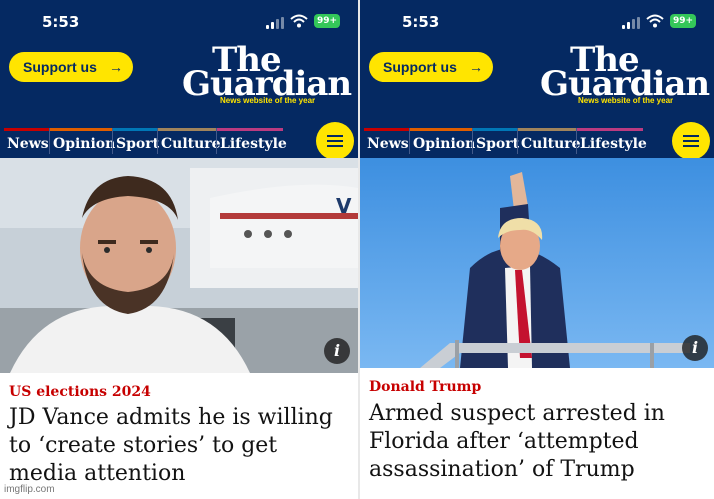 Image resolution: width=714 pixels, height=499 pixels. I want to click on headline-line: JD Vance admits he is willing, so click(171, 417).